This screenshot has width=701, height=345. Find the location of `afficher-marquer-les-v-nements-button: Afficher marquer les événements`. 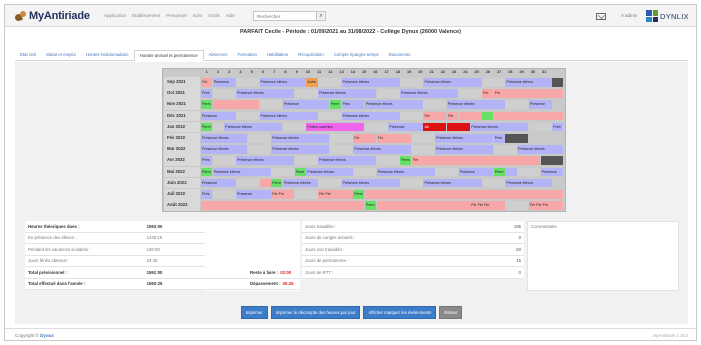

afficher-marquer-les-v-nements-button: Afficher marquer les événements is located at coordinates (400, 312).